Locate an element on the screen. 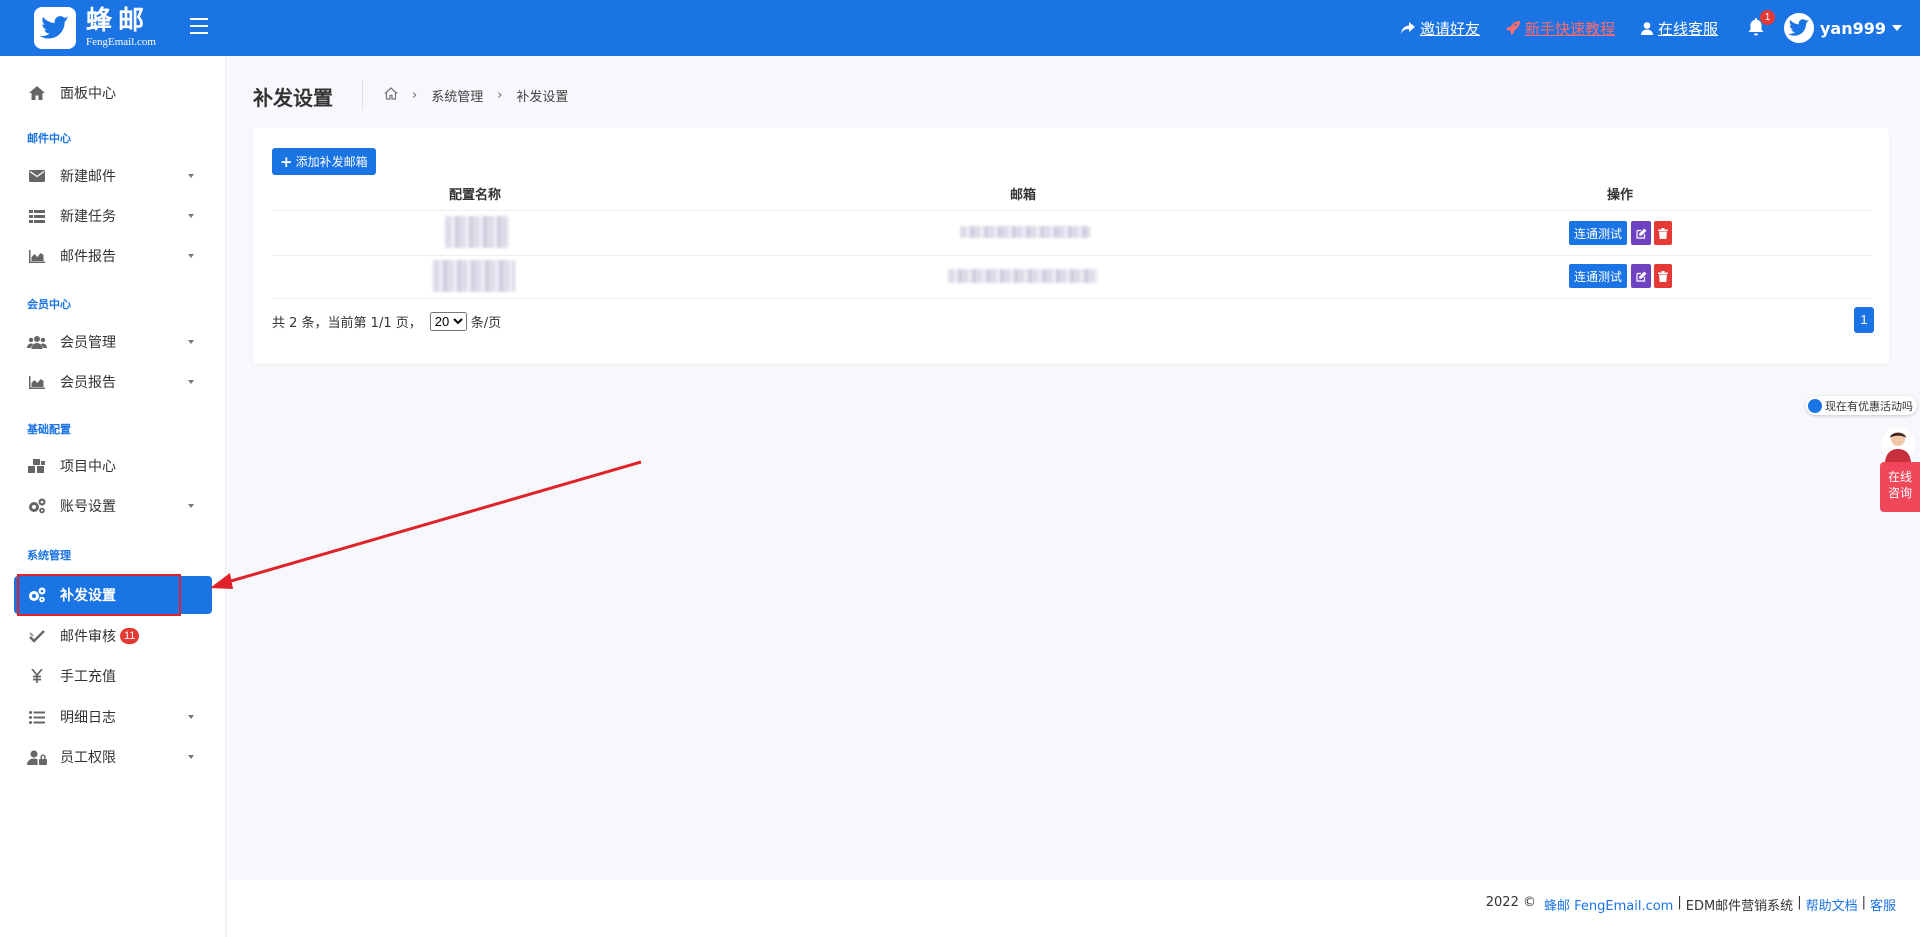 Image resolution: width=1920 pixels, height=937 pixels. column-header-email: 邮箱 is located at coordinates (1023, 195).